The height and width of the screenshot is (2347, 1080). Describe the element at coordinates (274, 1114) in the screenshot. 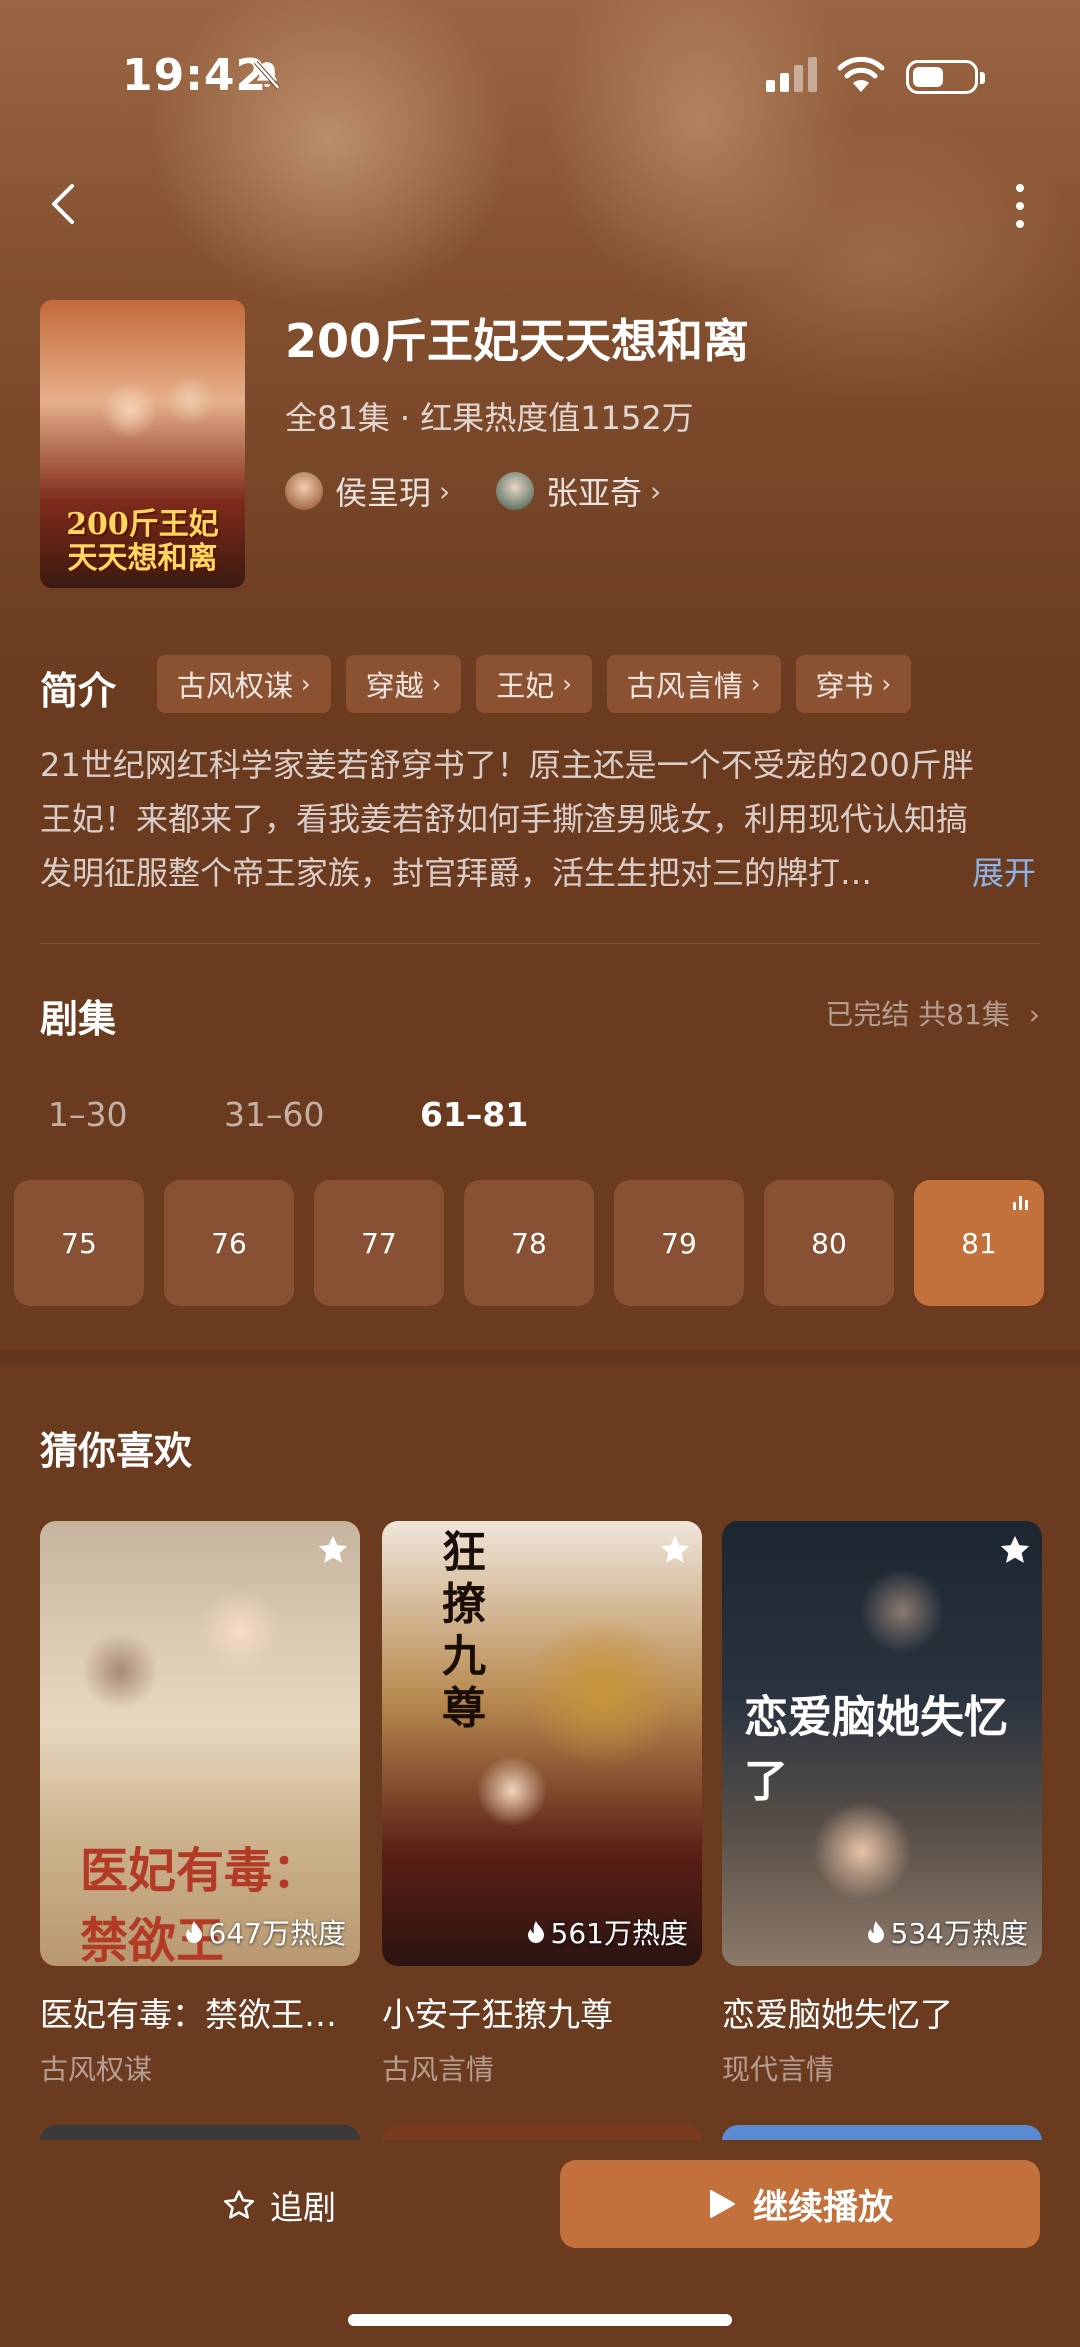

I see `range-tab: 31–60` at that location.